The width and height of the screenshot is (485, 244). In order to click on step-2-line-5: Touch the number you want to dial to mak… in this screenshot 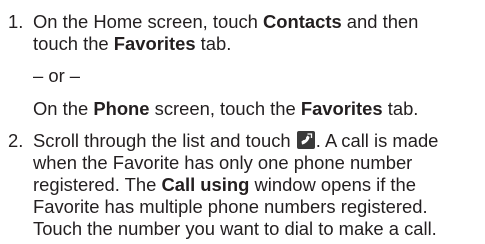, I will do `click(235, 228)`.